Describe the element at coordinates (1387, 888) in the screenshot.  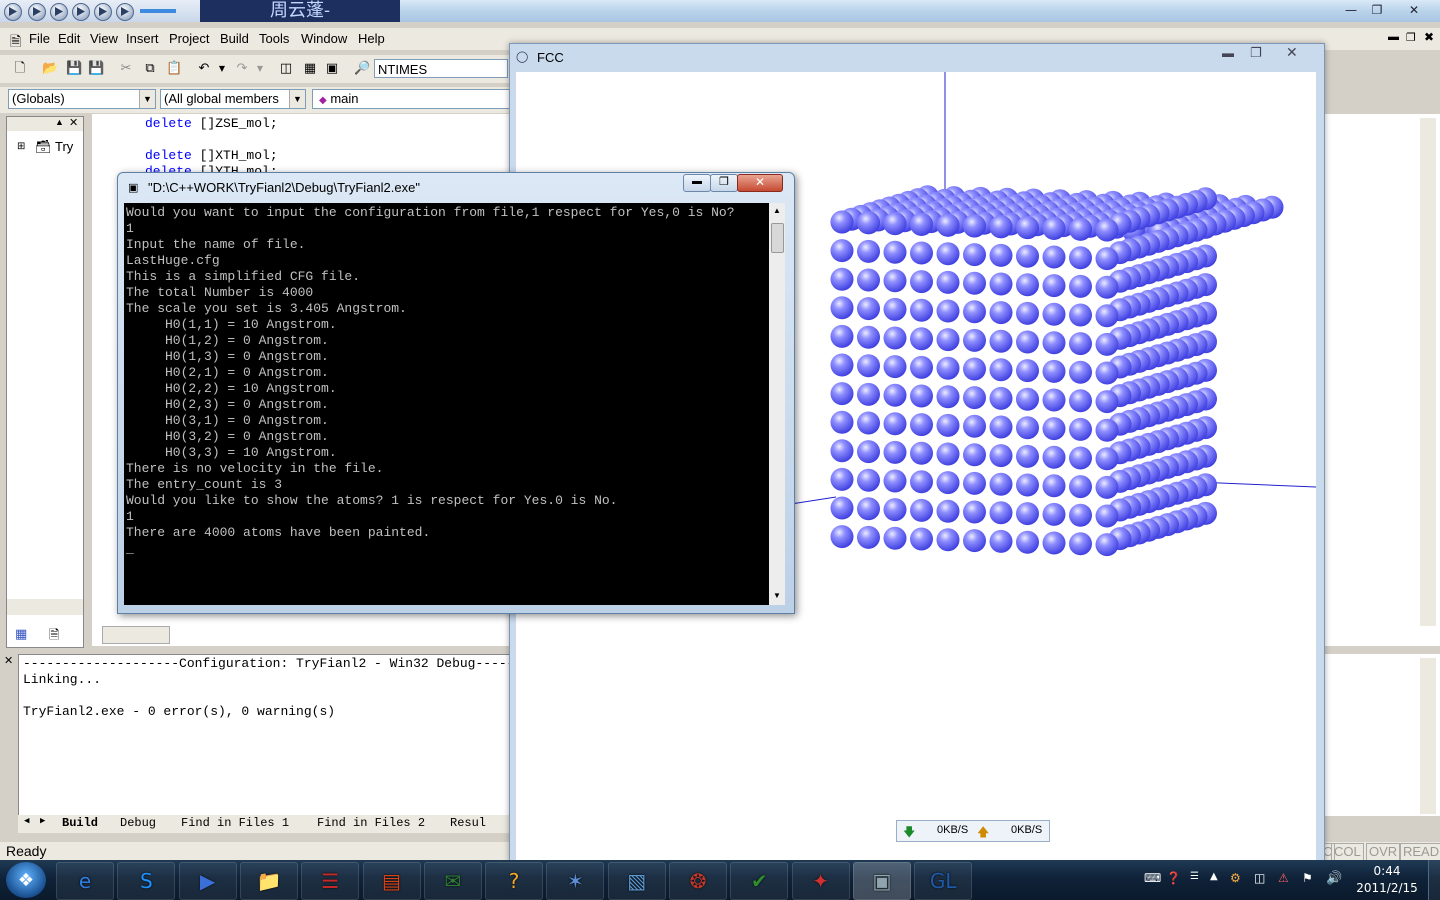
I see `clock-date: 2011/2/15` at that location.